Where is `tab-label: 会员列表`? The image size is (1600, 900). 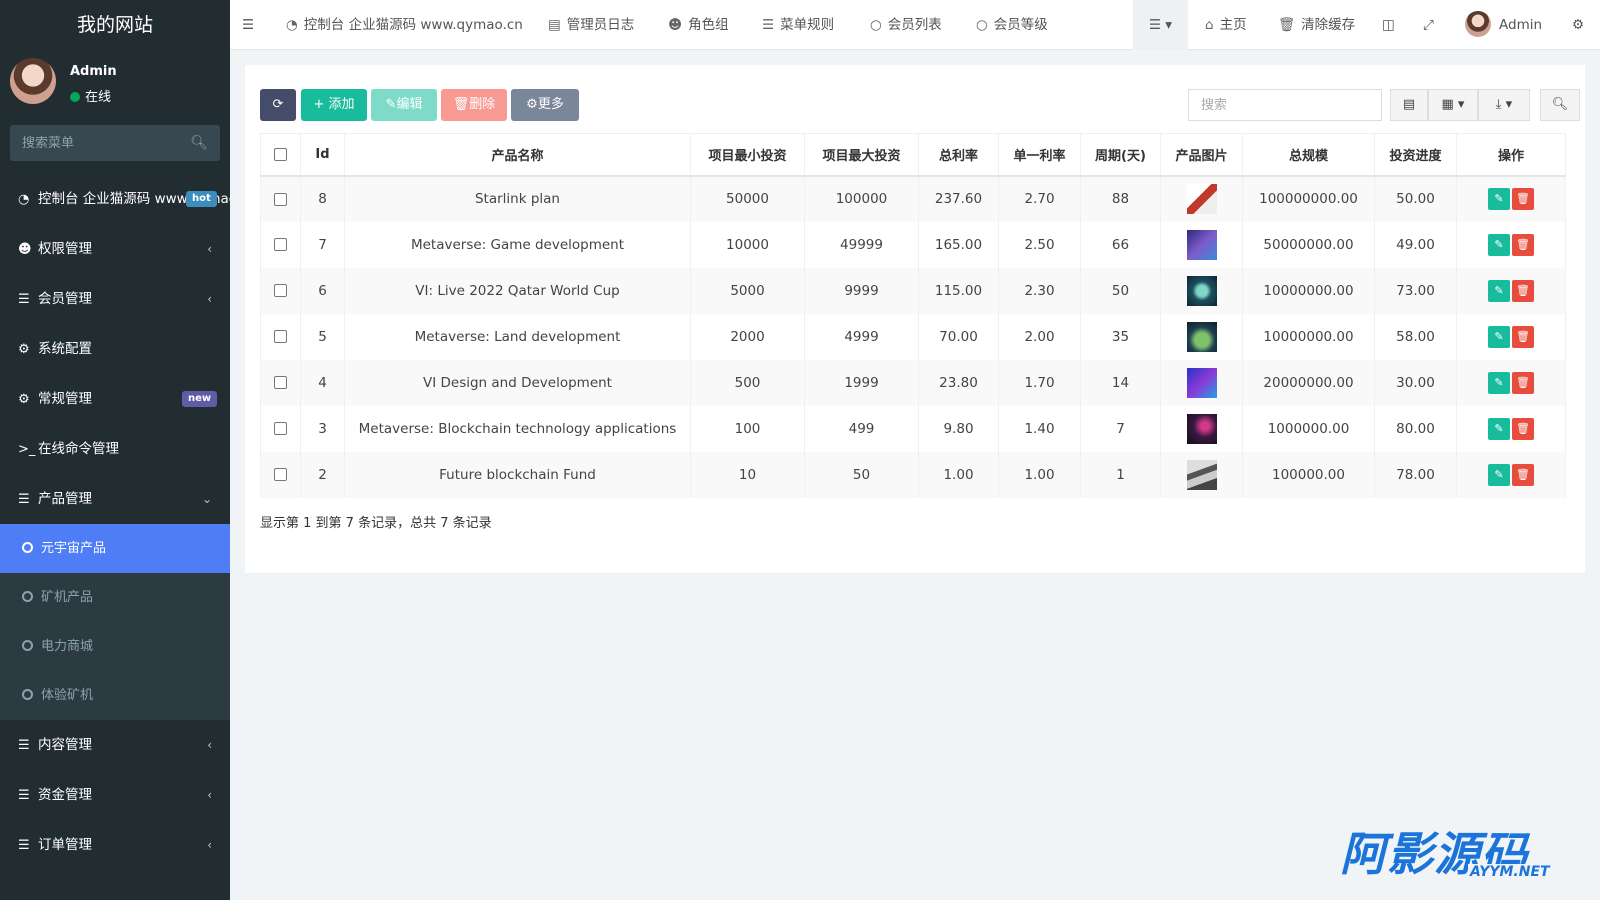 tab-label: 会员列表 is located at coordinates (914, 25).